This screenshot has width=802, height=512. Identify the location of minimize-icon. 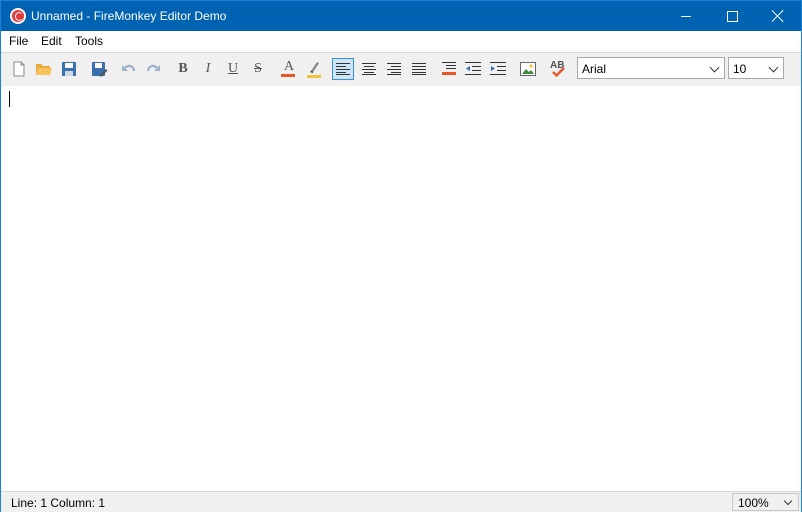
(686, 16).